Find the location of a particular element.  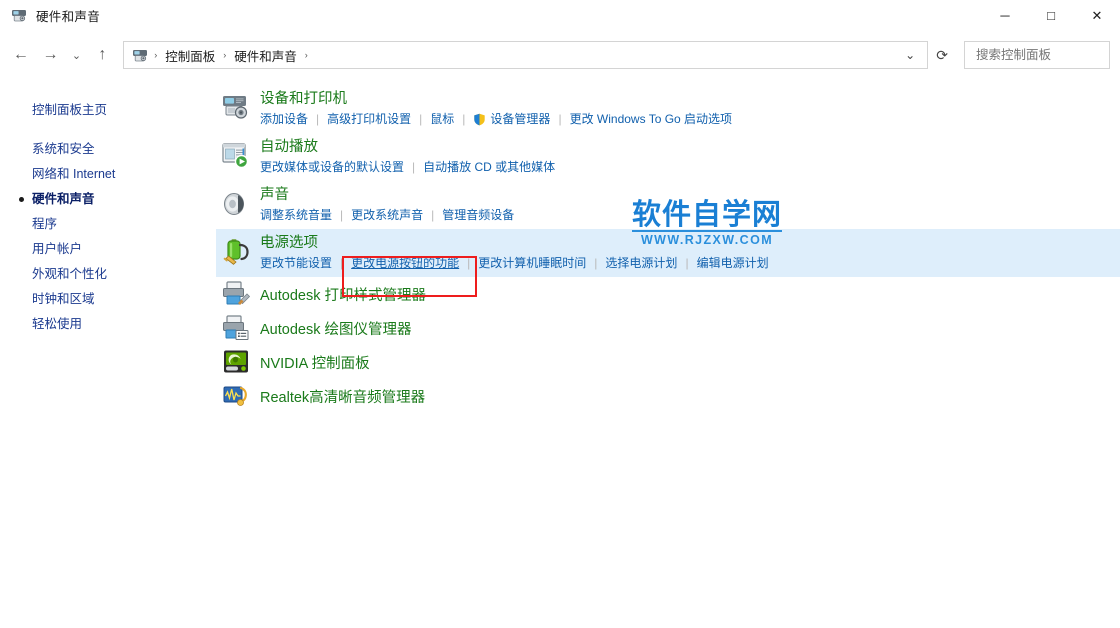

category-body: 自动播放 更改媒体或设备的默认设置 | 自动播放 CD 或其他媒体 is located at coordinates (405, 157).